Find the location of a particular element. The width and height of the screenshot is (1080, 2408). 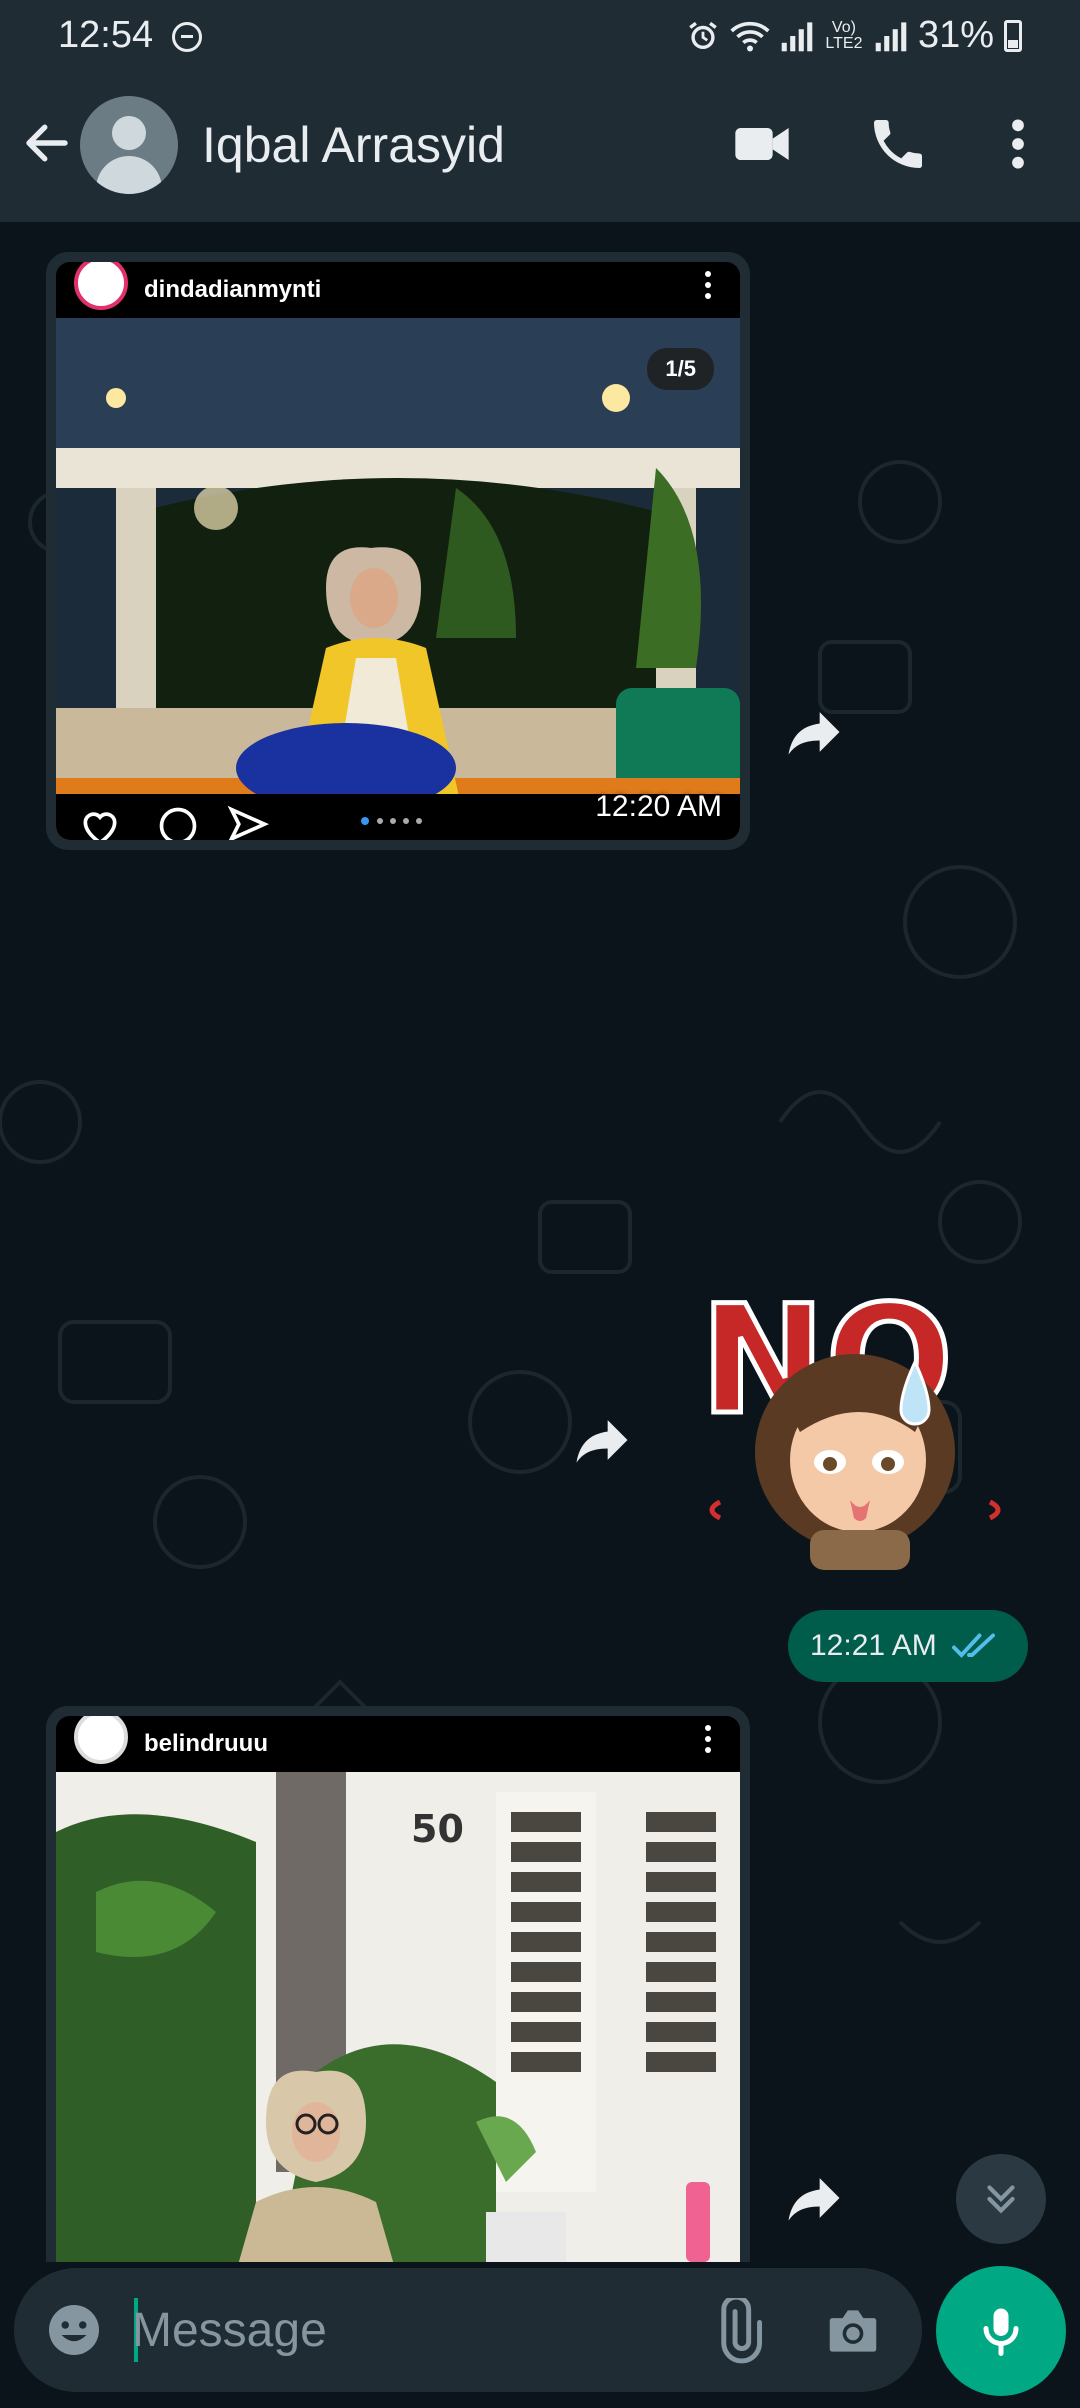

ig-username-2: belindruuu is located at coordinates (206, 1743).